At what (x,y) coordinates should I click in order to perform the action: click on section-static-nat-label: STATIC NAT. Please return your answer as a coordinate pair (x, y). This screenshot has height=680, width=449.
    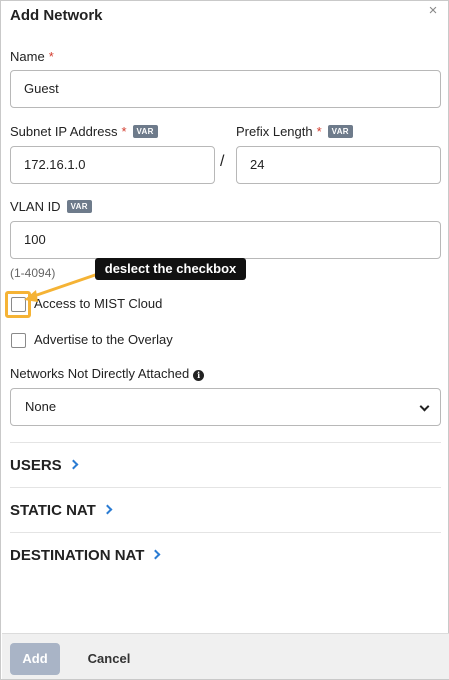
    Looking at the image, I should click on (53, 510).